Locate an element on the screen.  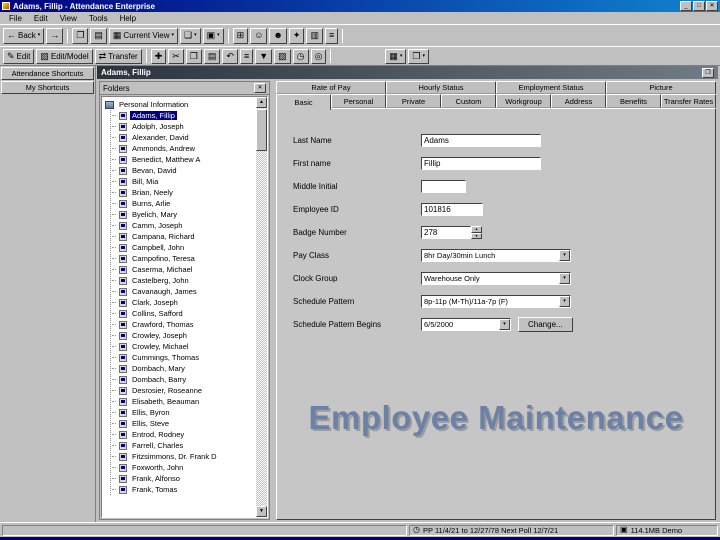
globe-button: ◎ is located at coordinates (318, 56).